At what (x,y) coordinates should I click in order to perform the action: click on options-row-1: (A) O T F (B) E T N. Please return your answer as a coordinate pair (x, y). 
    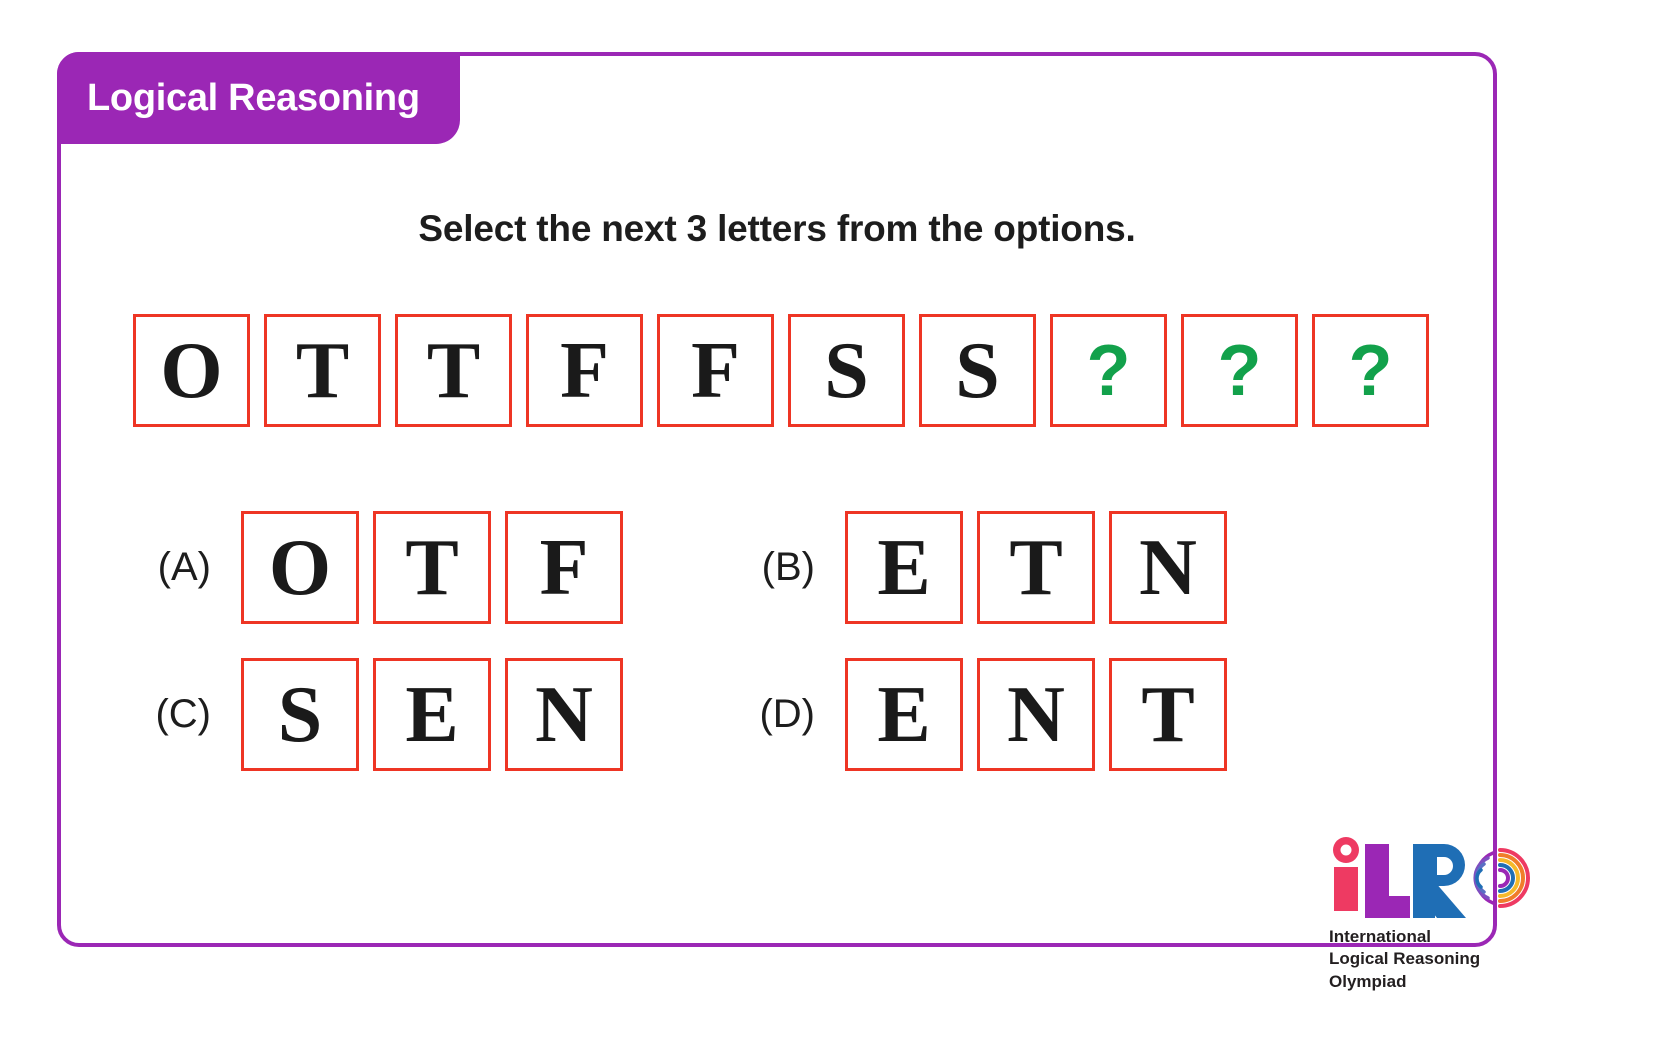
    Looking at the image, I should click on (786, 567).